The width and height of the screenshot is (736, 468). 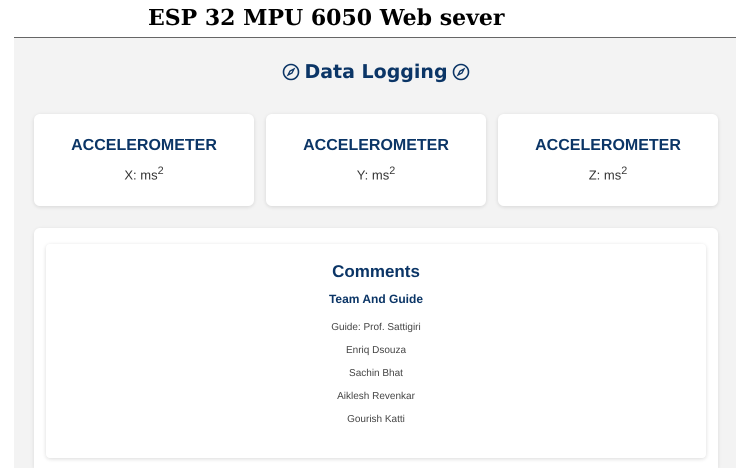 I want to click on page-title: ESP 32 MPU 6050 Web sever, so click(x=326, y=18).